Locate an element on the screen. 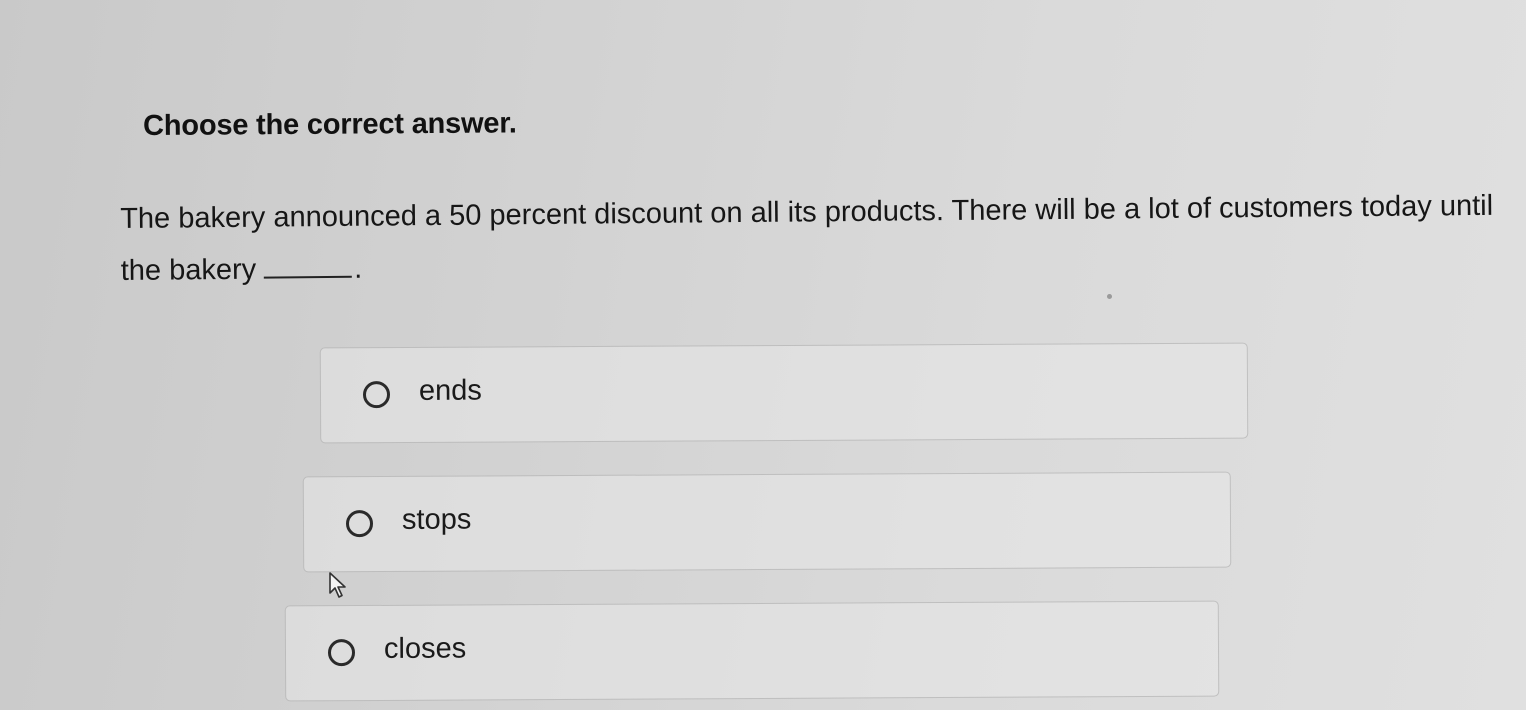 This screenshot has height=710, width=1526. answer-option-stops: stops is located at coordinates (767, 522).